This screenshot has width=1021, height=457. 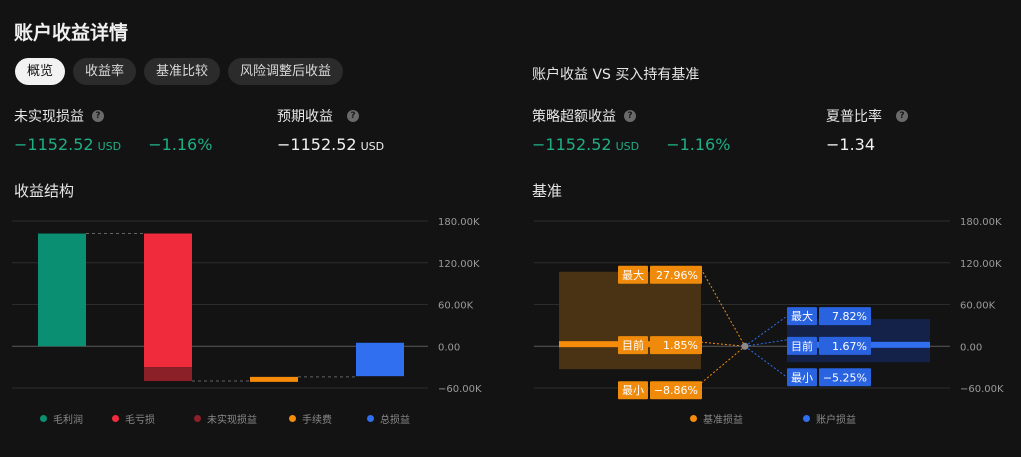 I want to click on center-point, so click(x=745, y=346).